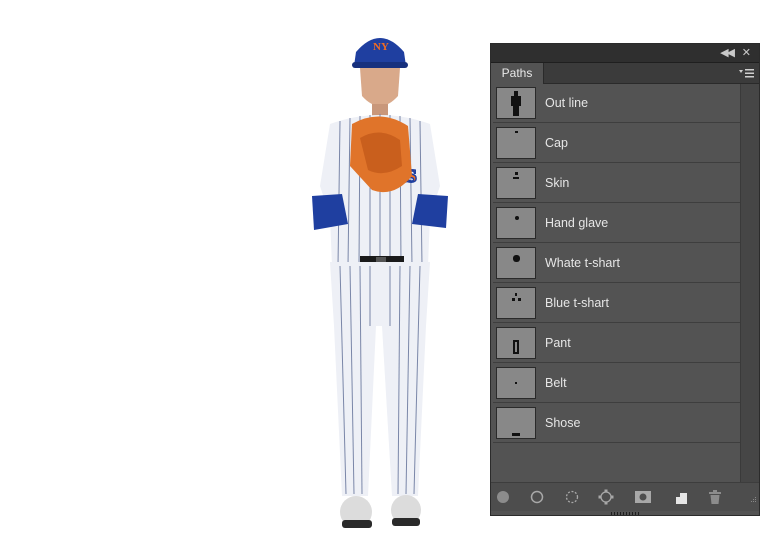 The width and height of the screenshot is (760, 560). What do you see at coordinates (681, 497) in the screenshot?
I see `new-path-icon` at bounding box center [681, 497].